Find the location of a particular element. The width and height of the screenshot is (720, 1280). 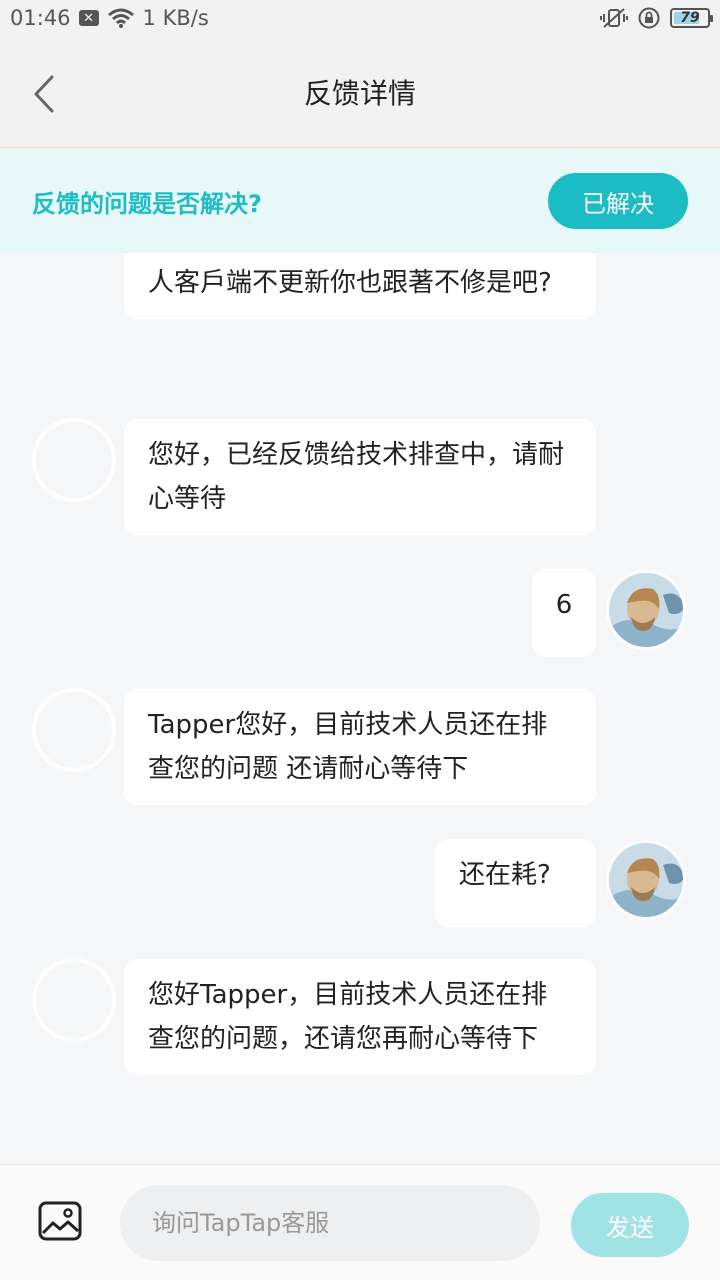

image-icon is located at coordinates (60, 1221).